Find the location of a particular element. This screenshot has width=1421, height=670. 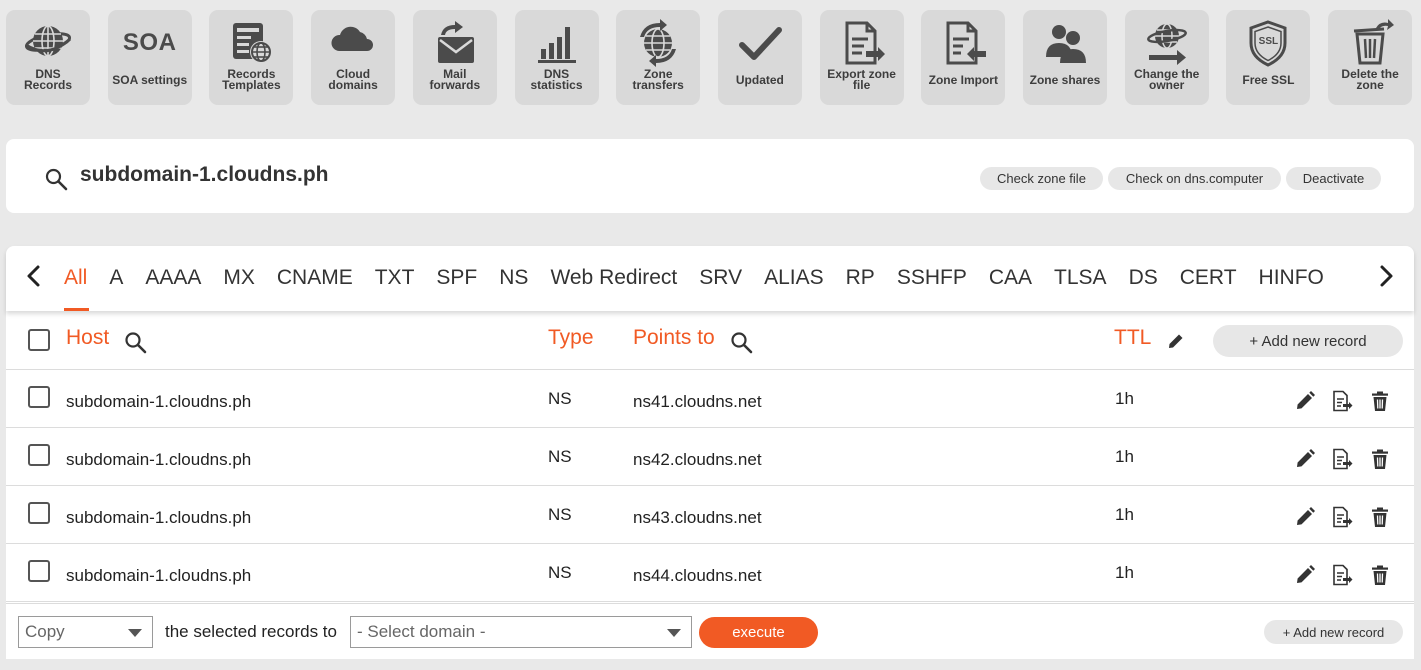

tab-alias: ALIAS is located at coordinates (794, 278).